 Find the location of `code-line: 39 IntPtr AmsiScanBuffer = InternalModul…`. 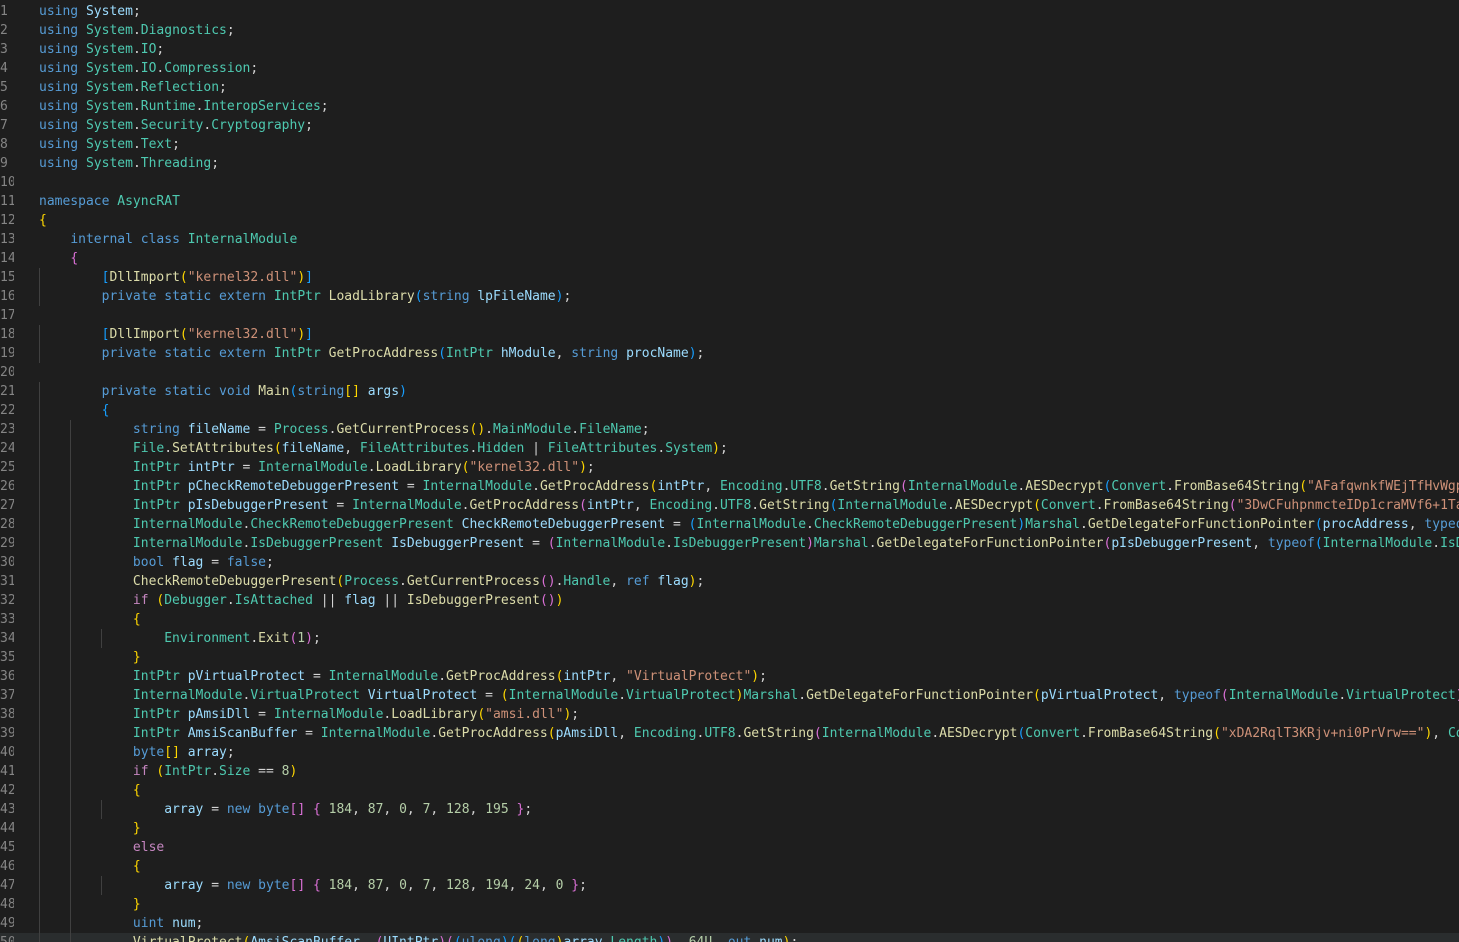

code-line: 39 IntPtr AmsiScanBuffer = InternalModul… is located at coordinates (729, 733).